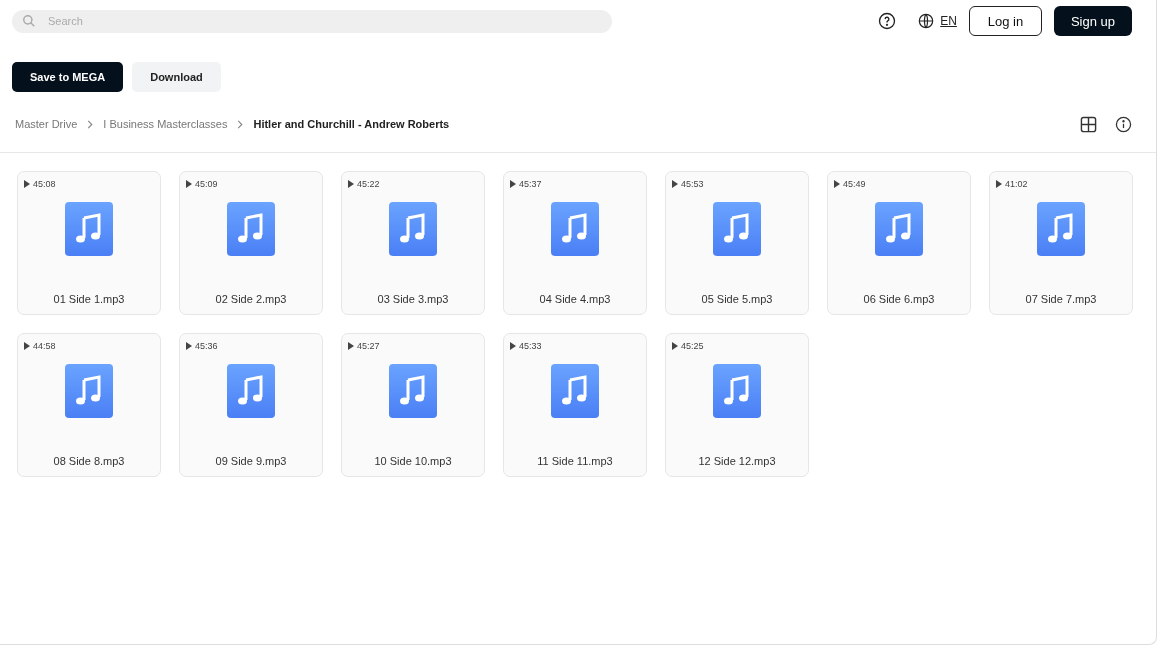  Describe the element at coordinates (1088, 124) in the screenshot. I see `grid-view-icon` at that location.